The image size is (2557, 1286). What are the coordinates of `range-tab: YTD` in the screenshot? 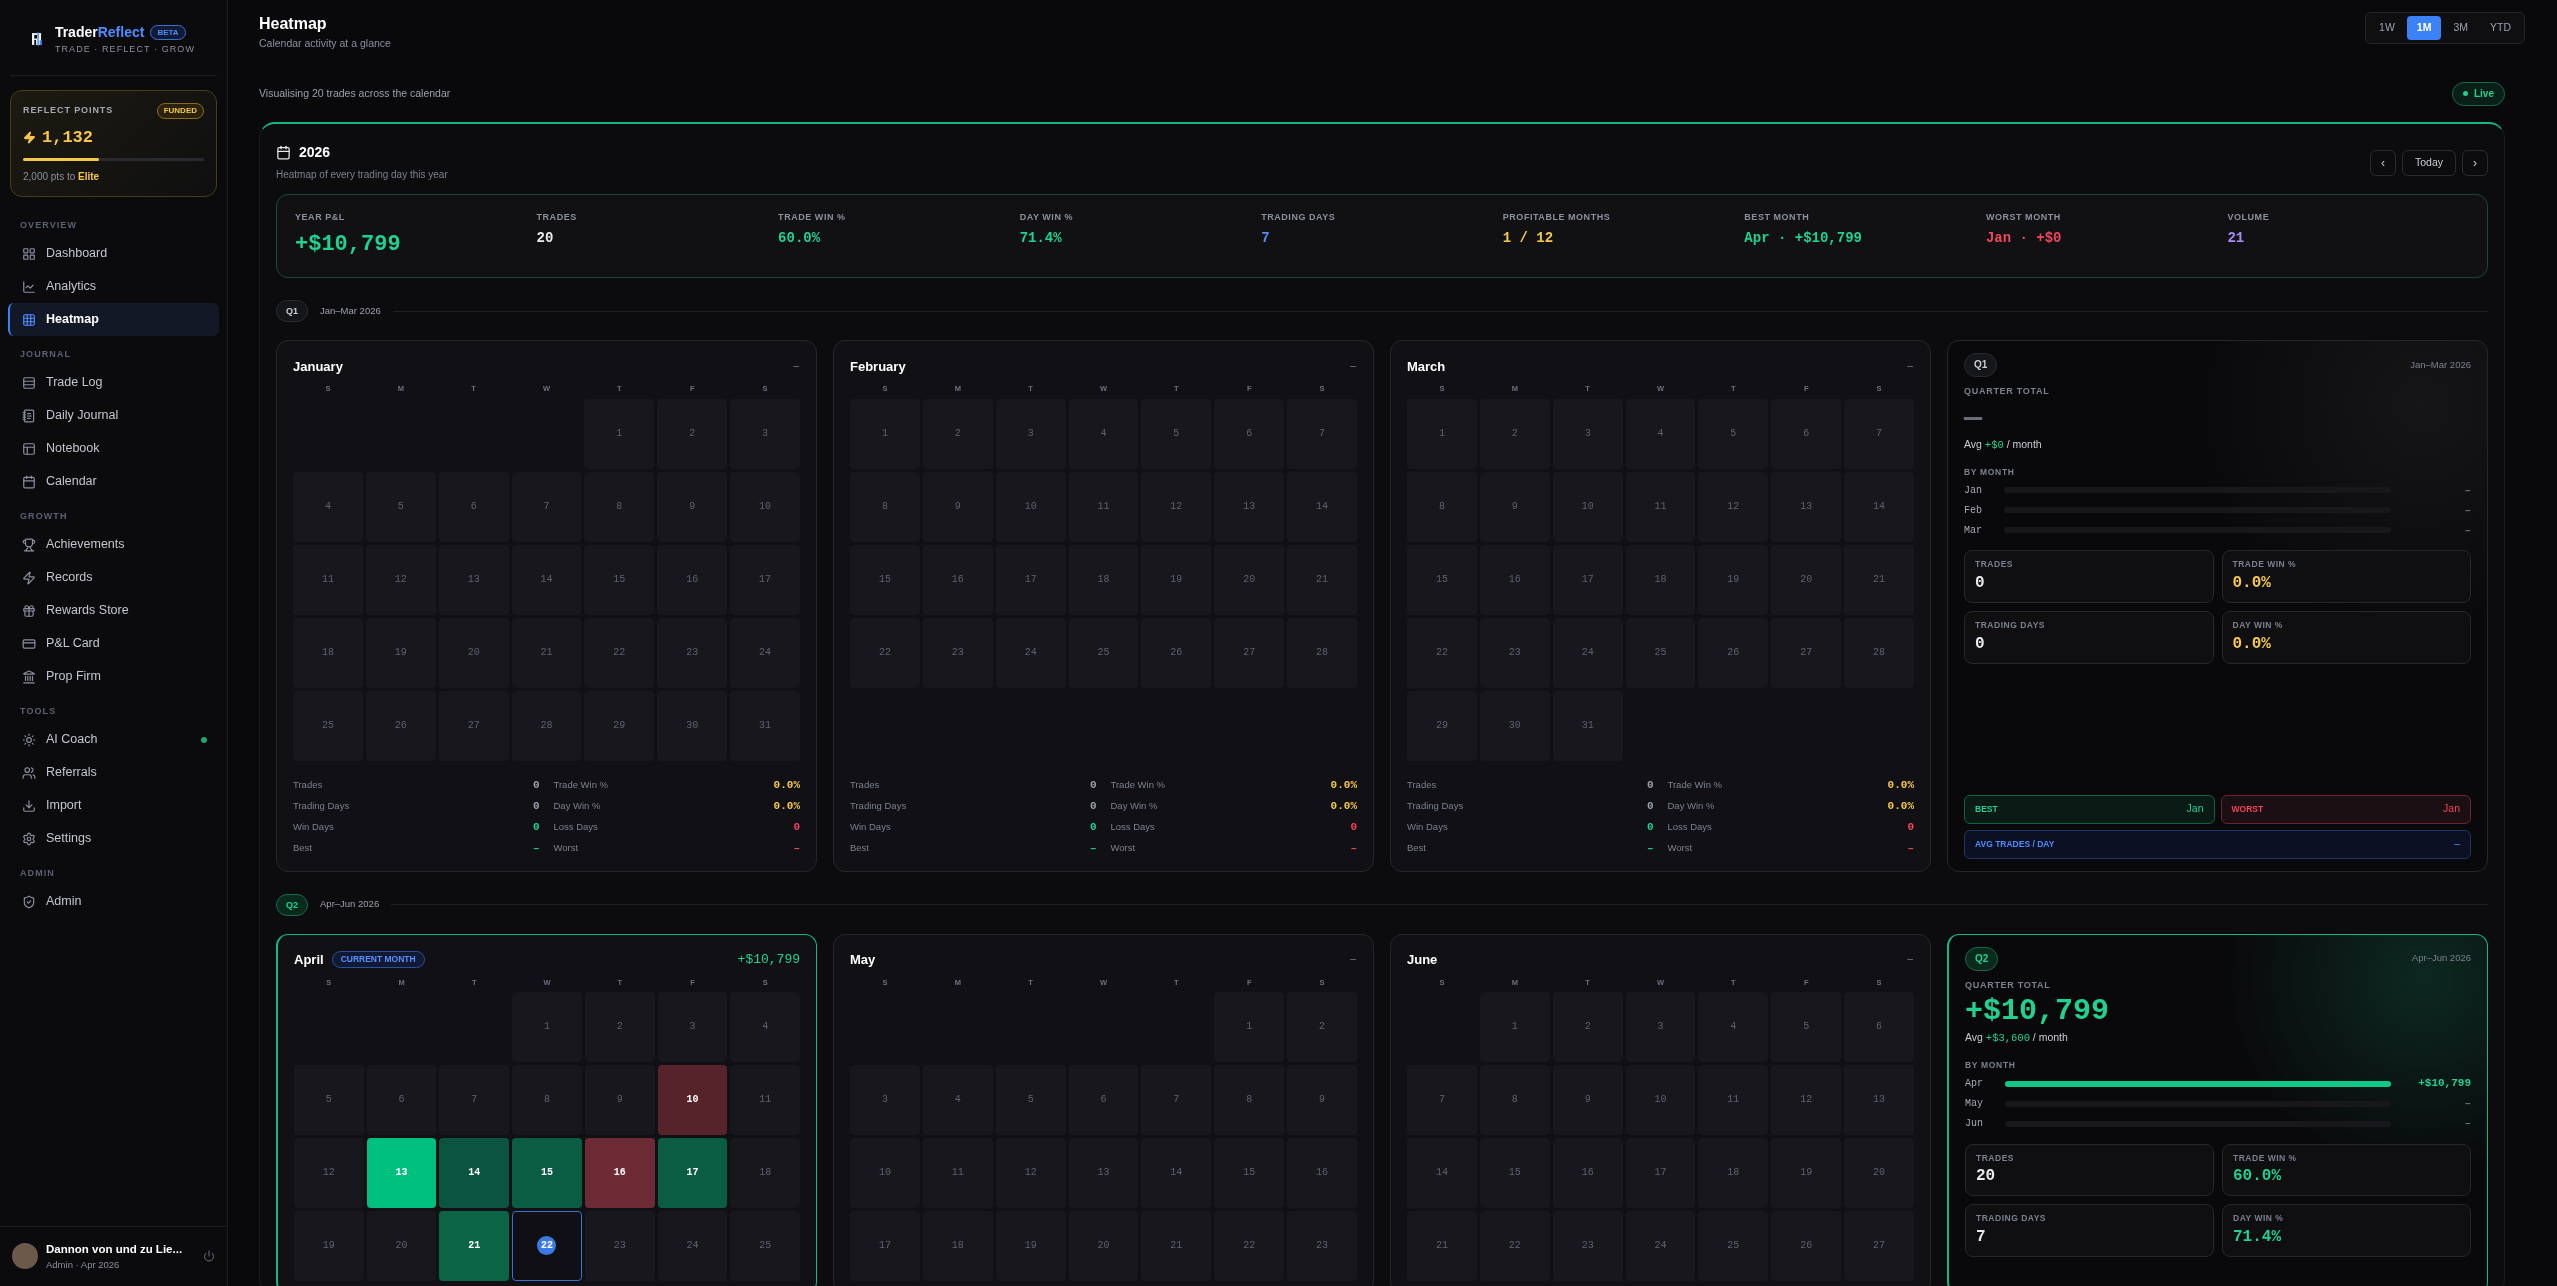 It's located at (2500, 28).